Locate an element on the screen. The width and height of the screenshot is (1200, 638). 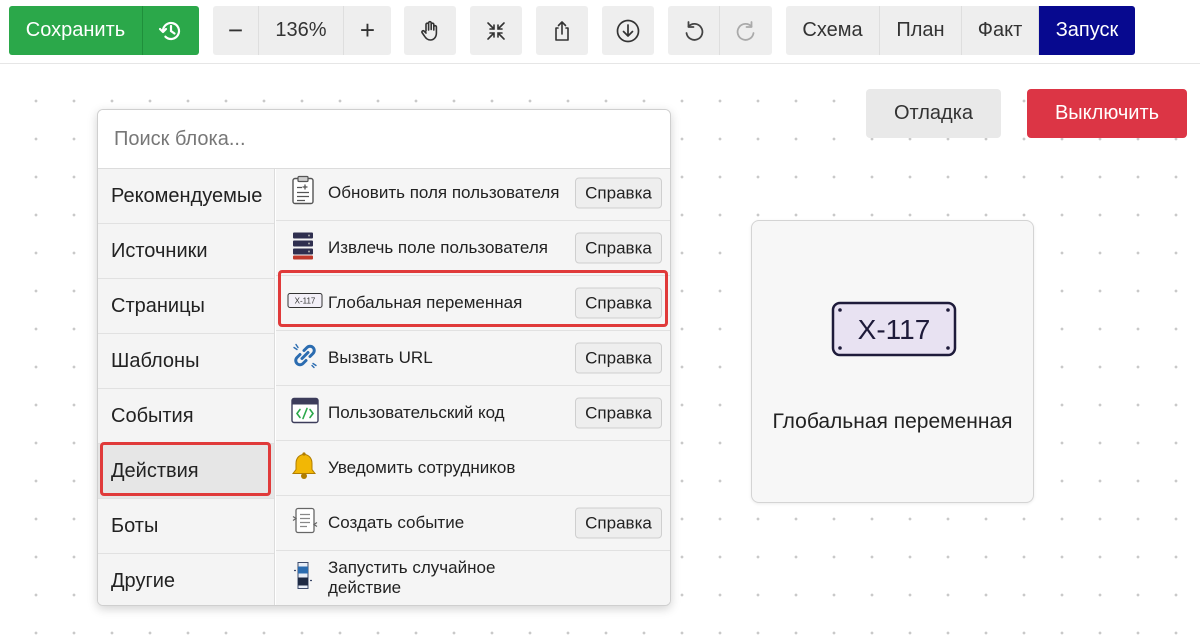
category-templates: Шаблоны is located at coordinates (186, 361).